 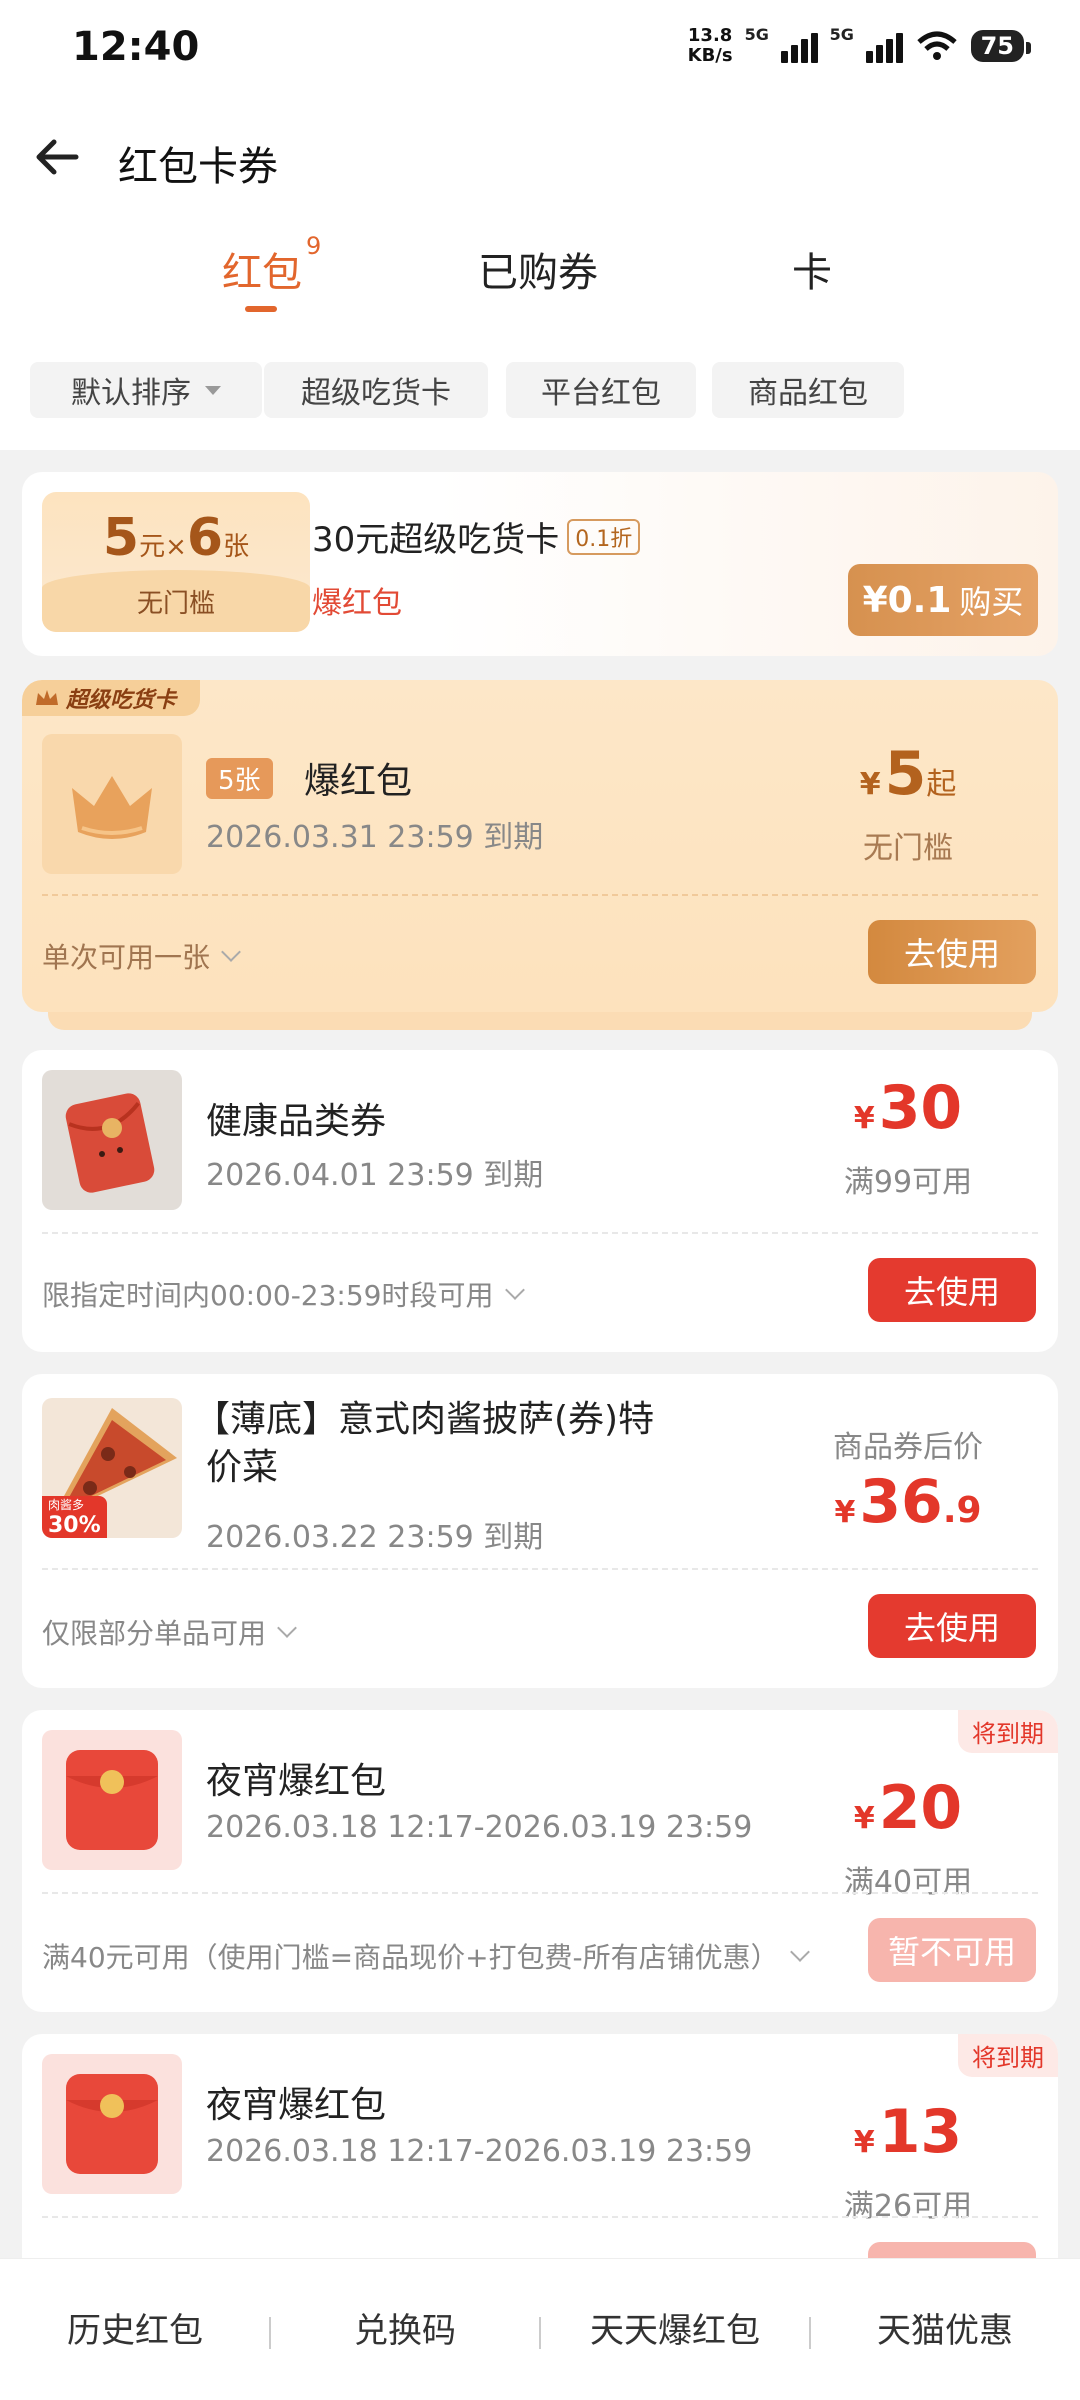 What do you see at coordinates (952, 1950) in the screenshot?
I see `unavailable-button: 暂不可用` at bounding box center [952, 1950].